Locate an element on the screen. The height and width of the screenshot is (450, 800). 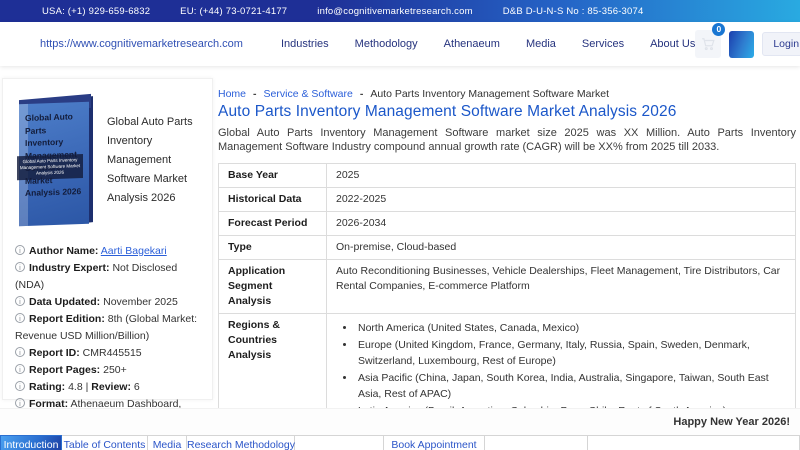
row-value: On-premise, Cloud-based is located at coordinates (561, 247).